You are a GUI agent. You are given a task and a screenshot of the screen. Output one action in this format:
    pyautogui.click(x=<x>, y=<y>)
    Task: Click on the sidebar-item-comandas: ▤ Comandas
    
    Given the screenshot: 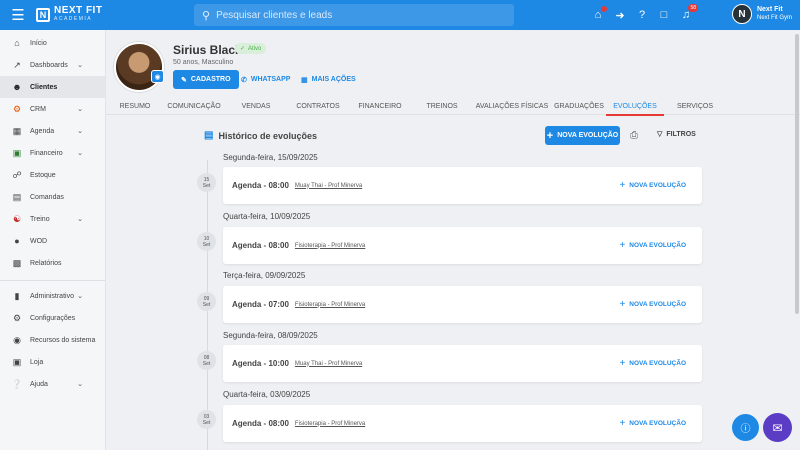 What is the action you would take?
    pyautogui.click(x=52, y=197)
    